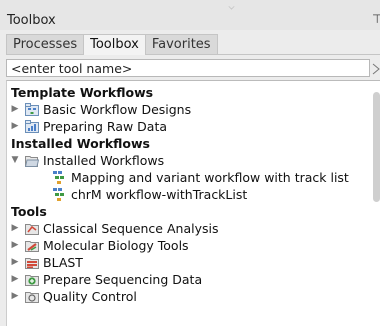 Image resolution: width=380 pixels, height=326 pixels. What do you see at coordinates (29, 211) in the screenshot?
I see `section-tools: Tools` at bounding box center [29, 211].